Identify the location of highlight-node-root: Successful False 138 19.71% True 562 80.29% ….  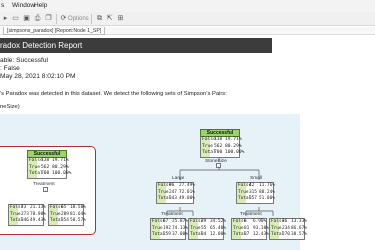
(49, 164).